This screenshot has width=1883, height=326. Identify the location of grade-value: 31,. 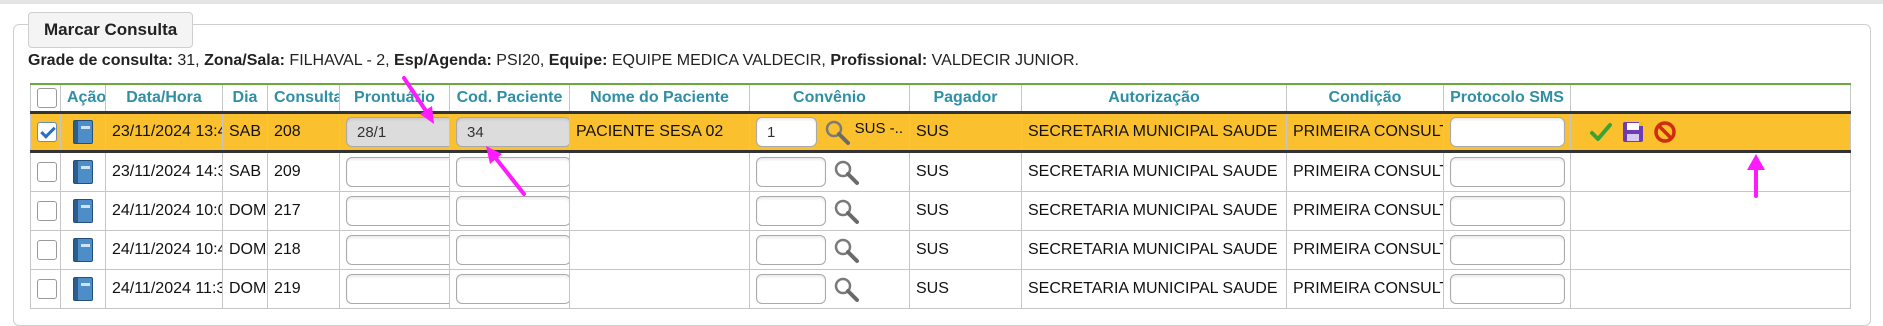
(188, 60).